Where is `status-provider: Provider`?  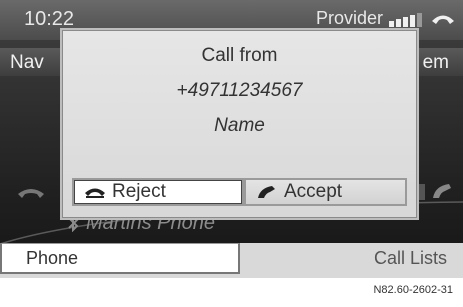
status-provider: Provider is located at coordinates (349, 18).